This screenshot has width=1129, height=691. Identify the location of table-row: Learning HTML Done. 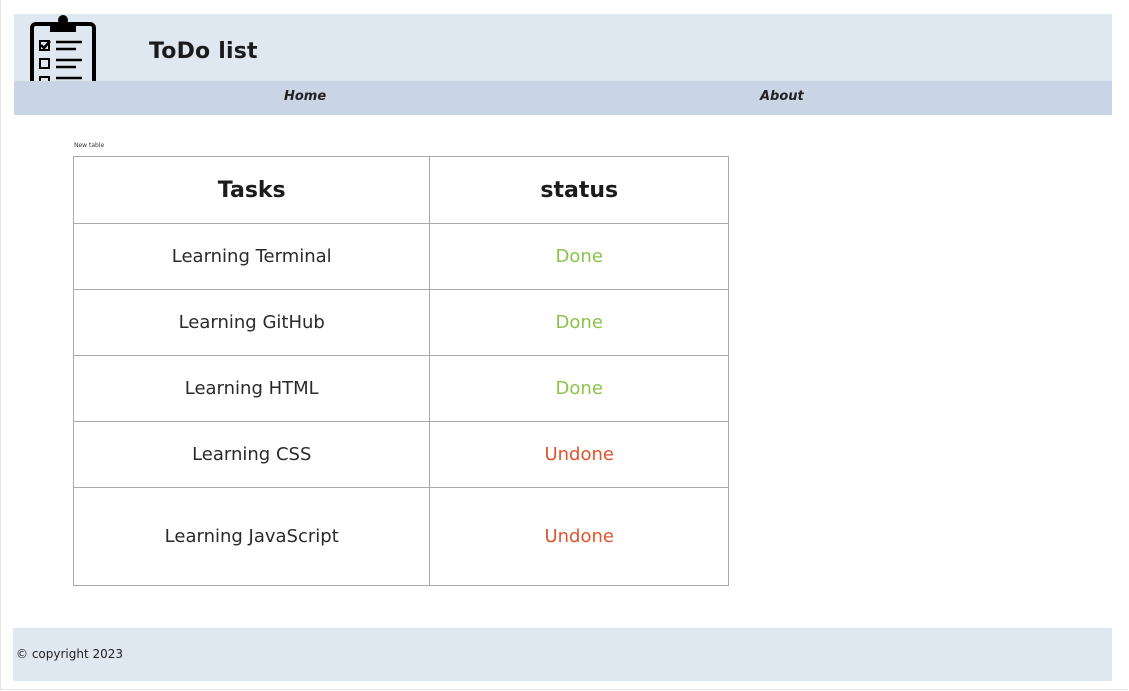
(400, 388).